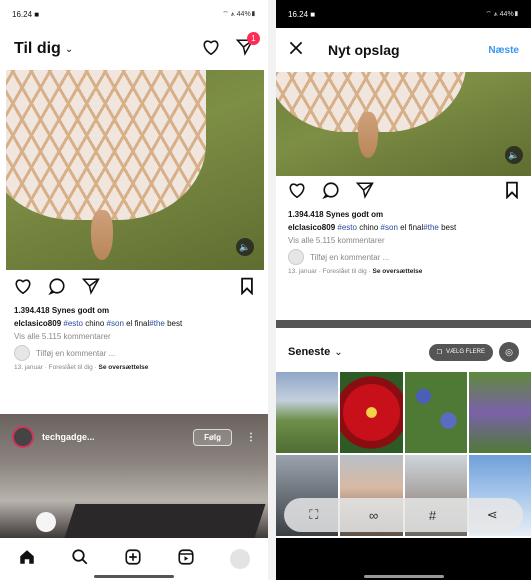  I want to click on follow-button: Følg, so click(212, 437).